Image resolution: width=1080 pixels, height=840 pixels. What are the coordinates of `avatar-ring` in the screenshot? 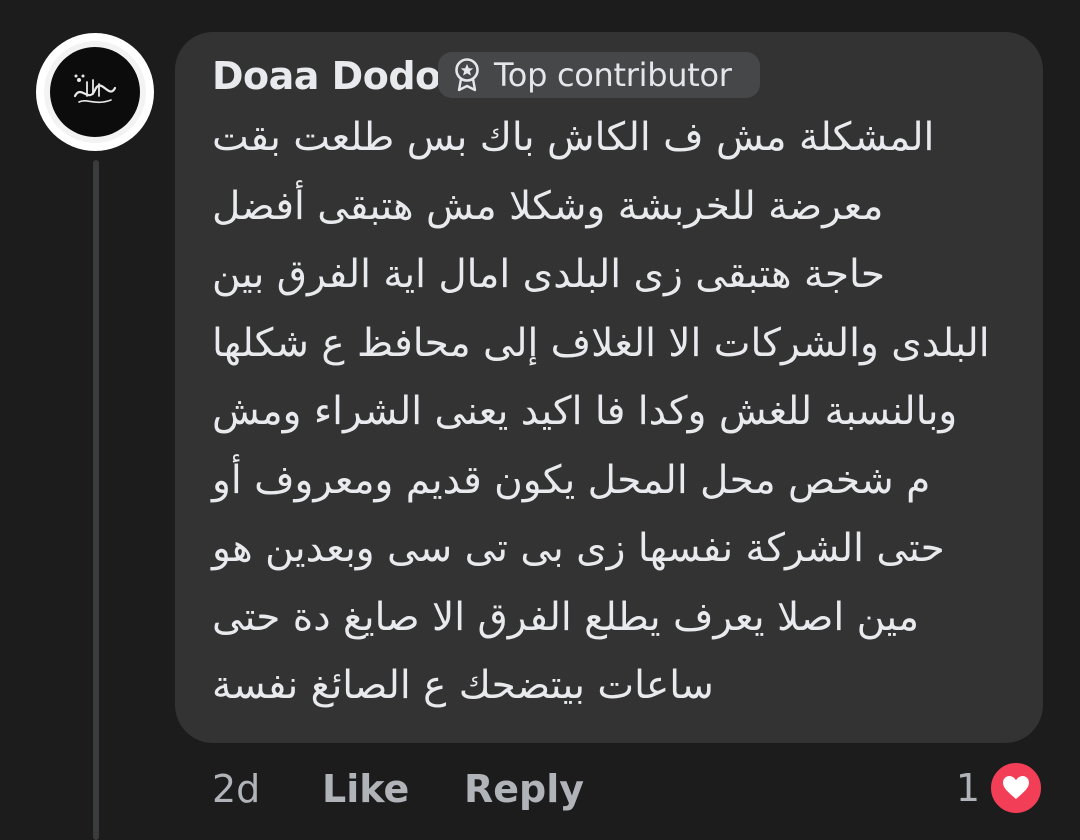 It's located at (95, 92).